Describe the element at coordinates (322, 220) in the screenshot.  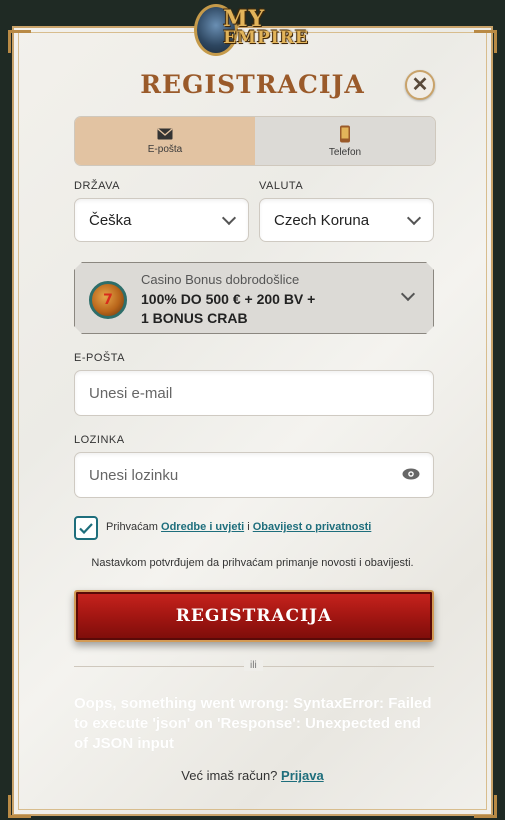
I see `currency-value: Czech Koruna` at that location.